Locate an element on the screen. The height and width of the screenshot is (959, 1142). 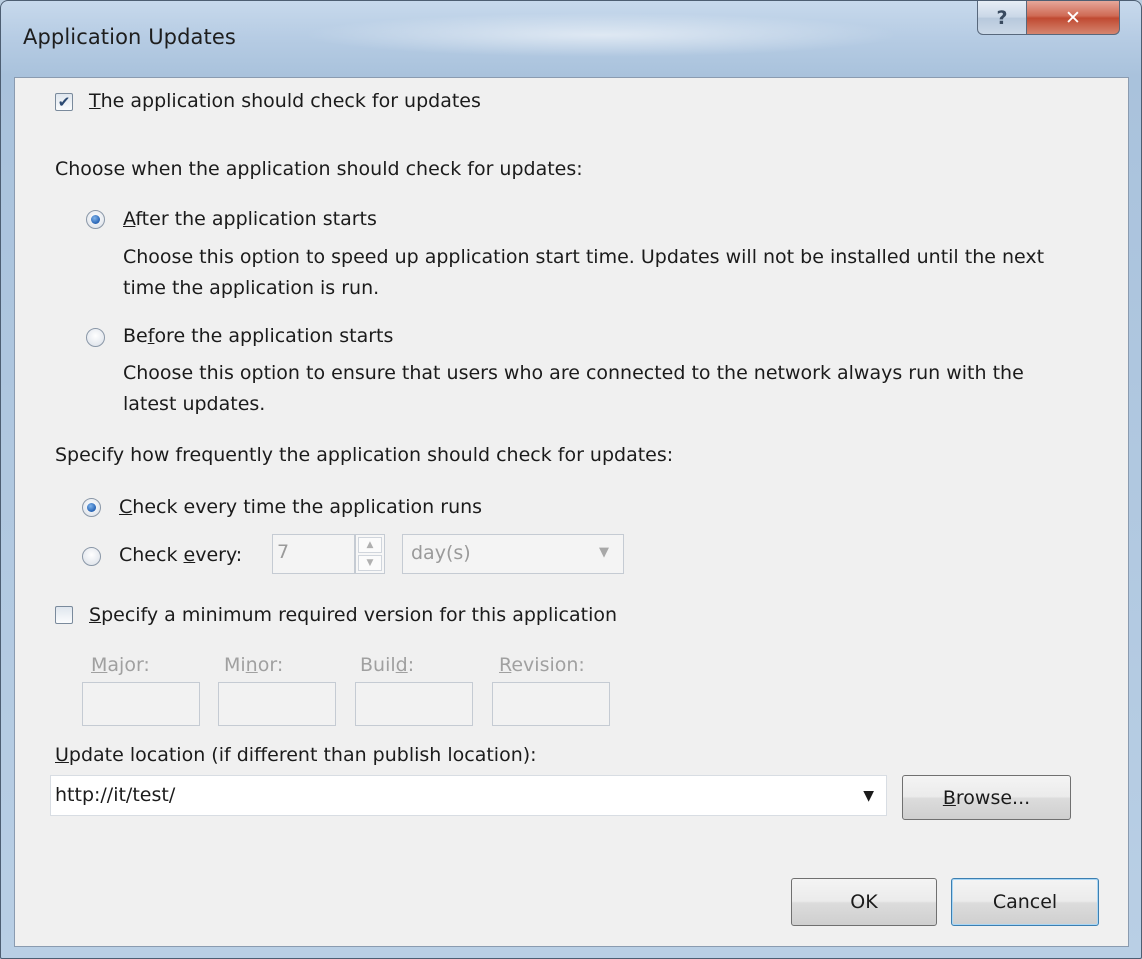
check-every-label: Check every: is located at coordinates (180, 555).